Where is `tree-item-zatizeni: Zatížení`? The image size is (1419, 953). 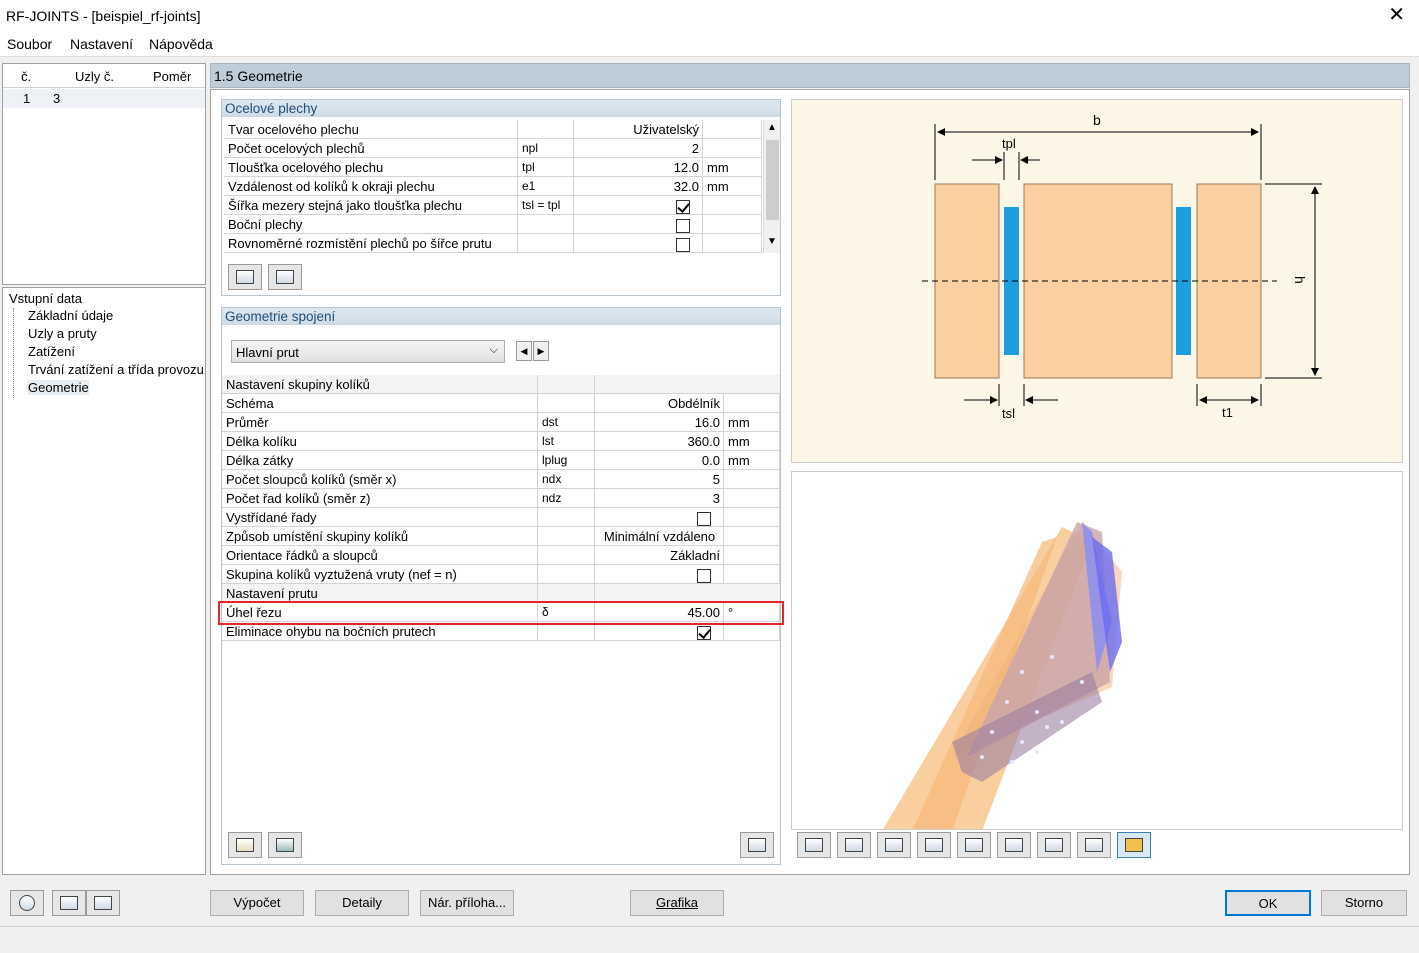
tree-item-zatizeni: Zatížení is located at coordinates (51, 351).